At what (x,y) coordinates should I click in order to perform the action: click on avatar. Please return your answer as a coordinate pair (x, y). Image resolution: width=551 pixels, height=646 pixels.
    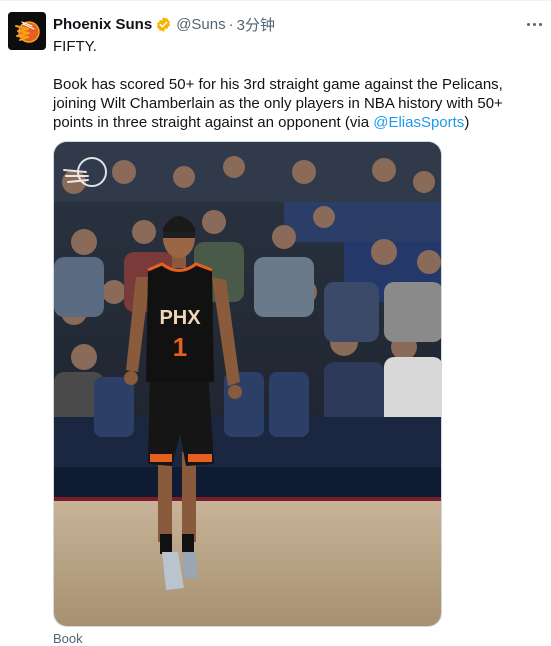
    Looking at the image, I should click on (27, 31).